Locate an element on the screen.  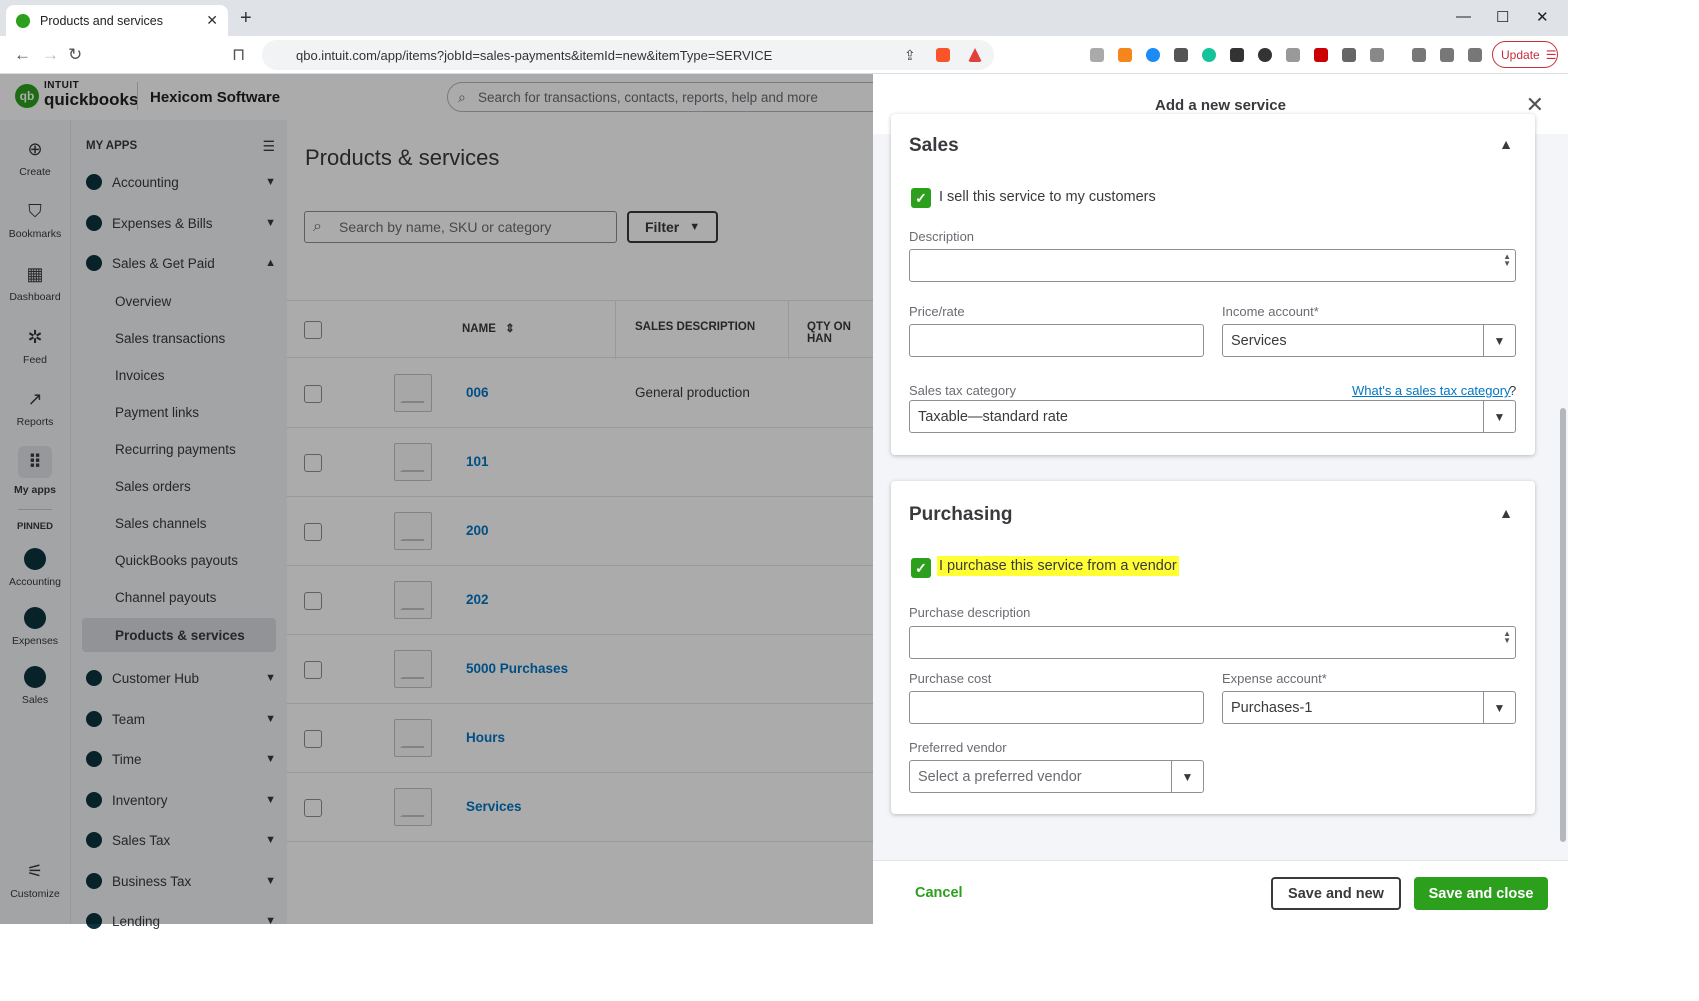
sales-tax-category-select: Taxable—standard rate ▼ is located at coordinates (1212, 416).